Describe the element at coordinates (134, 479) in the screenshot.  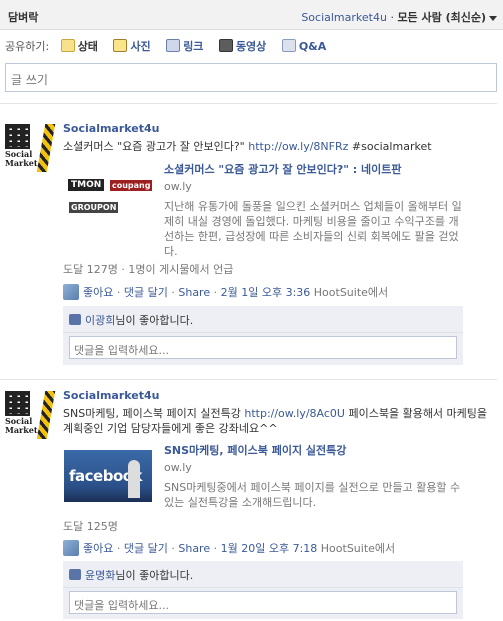
I see `speaker-figure` at that location.